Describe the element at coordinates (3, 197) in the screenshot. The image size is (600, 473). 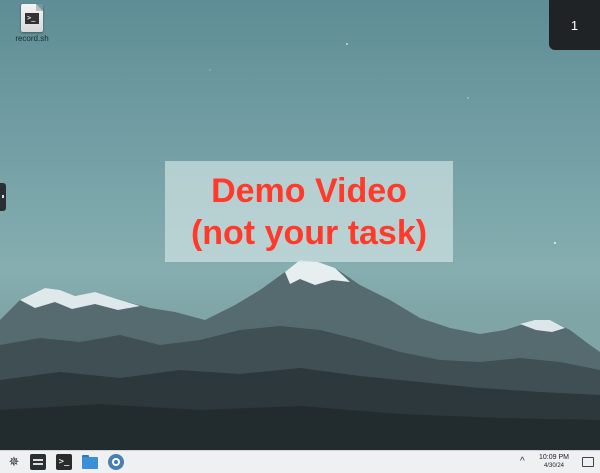
I see `side-panel-handle` at that location.